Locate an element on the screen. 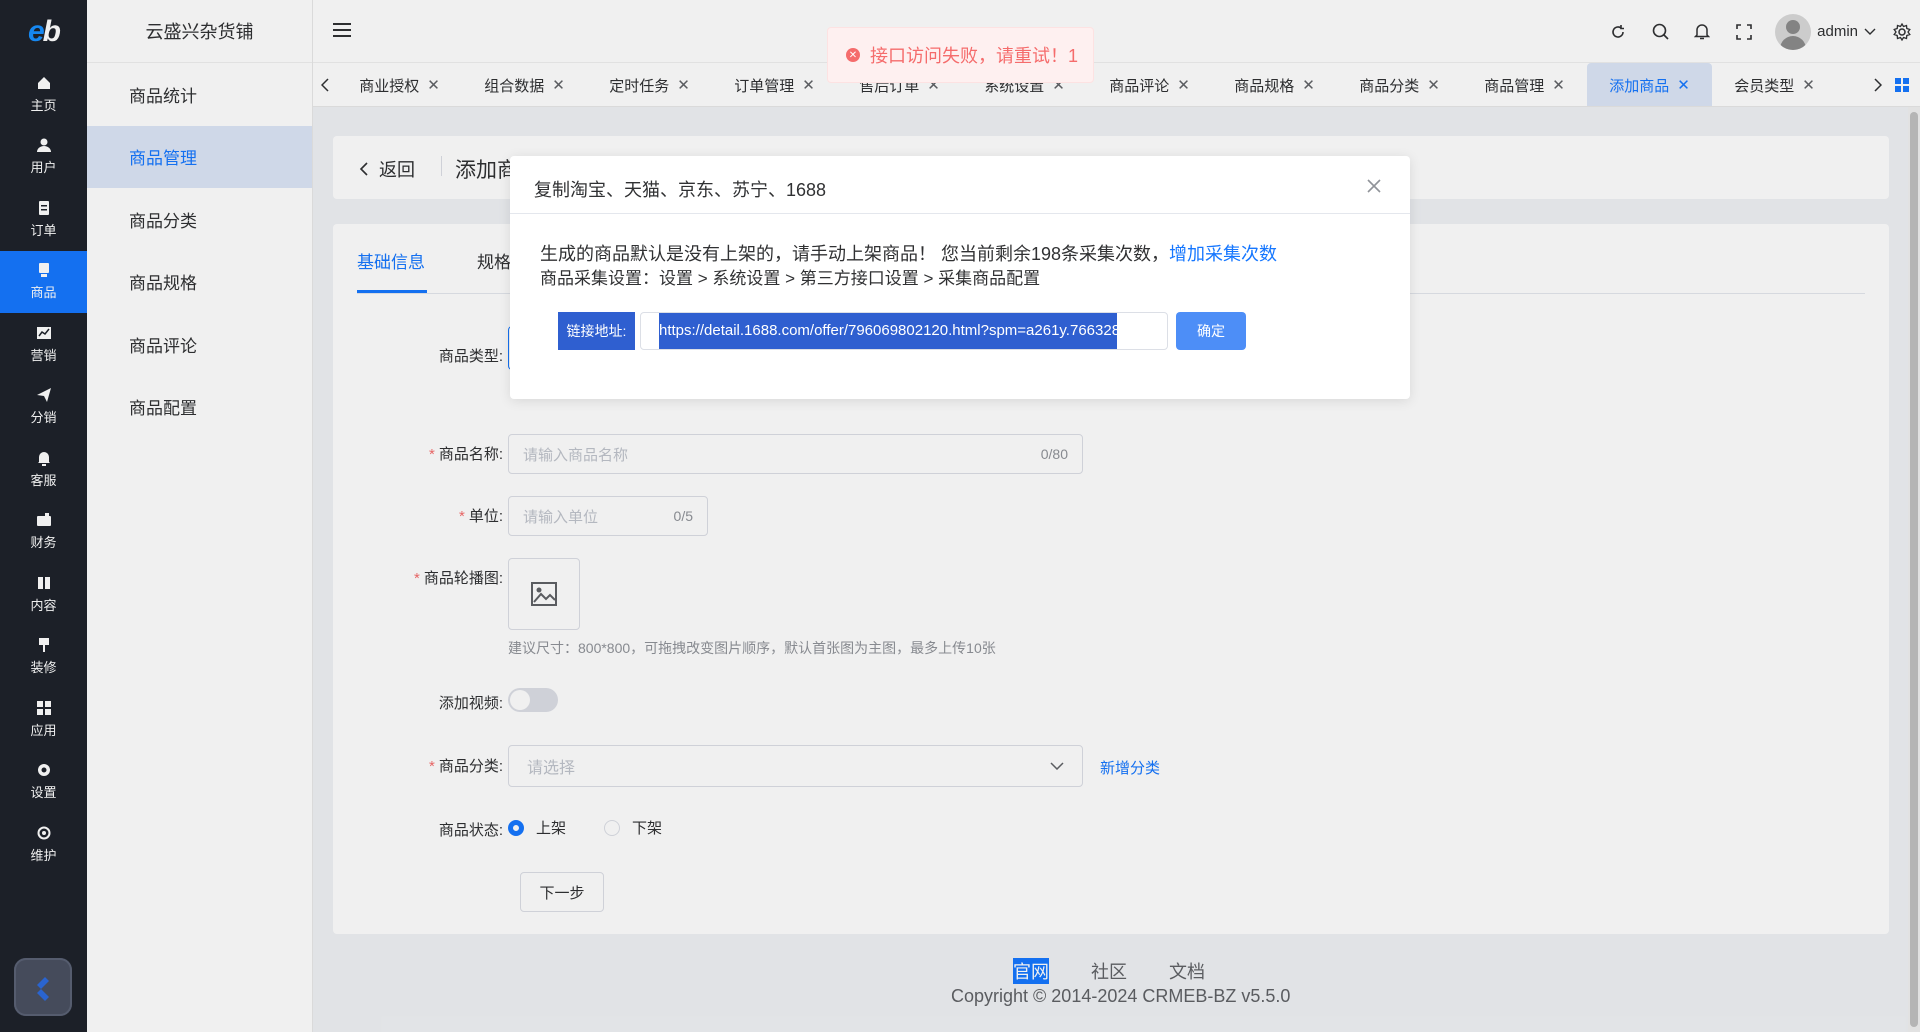 This screenshot has width=1920, height=1032. dialog-title: 复制淘宝、天猫、京东、苏宁、1688 is located at coordinates (680, 190).